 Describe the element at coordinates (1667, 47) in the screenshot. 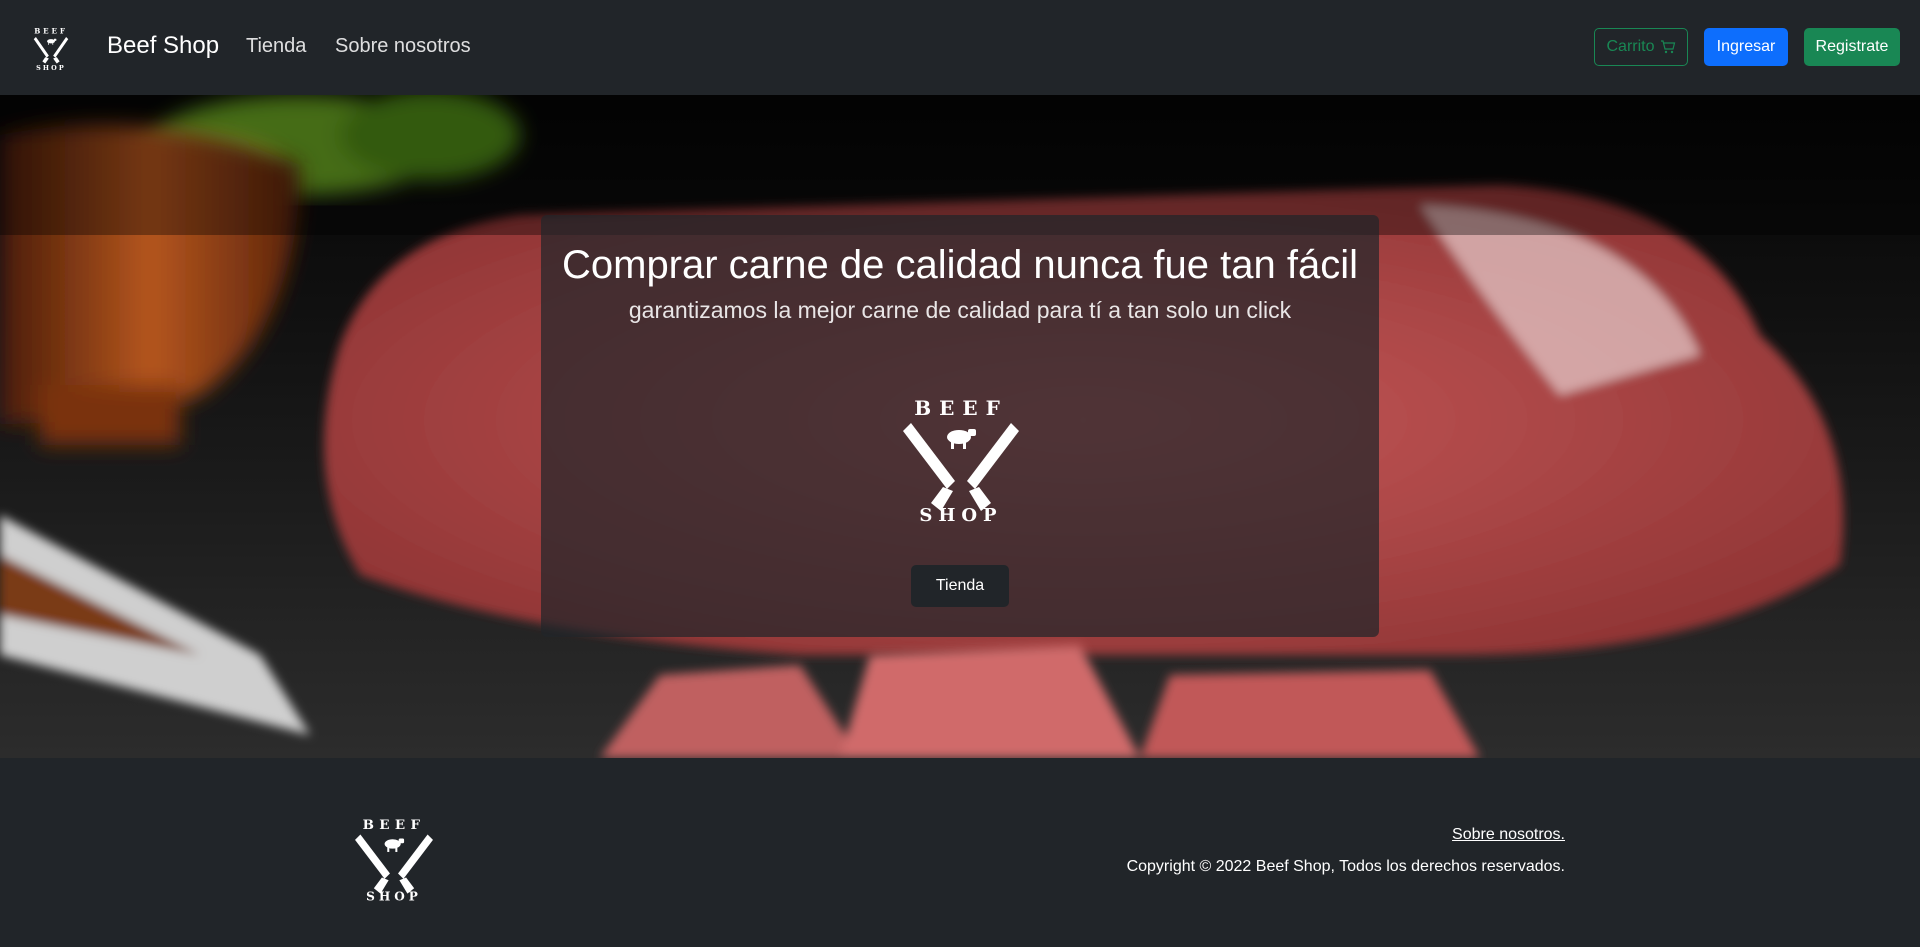

I see `cart-icon` at that location.